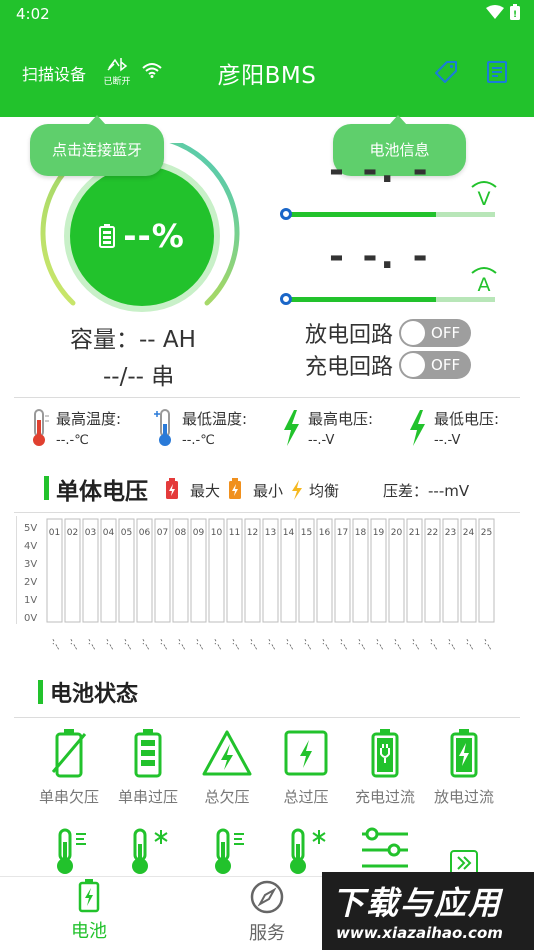  Describe the element at coordinates (361, 645) in the screenshot. I see `cell-value-18: -.--` at that location.